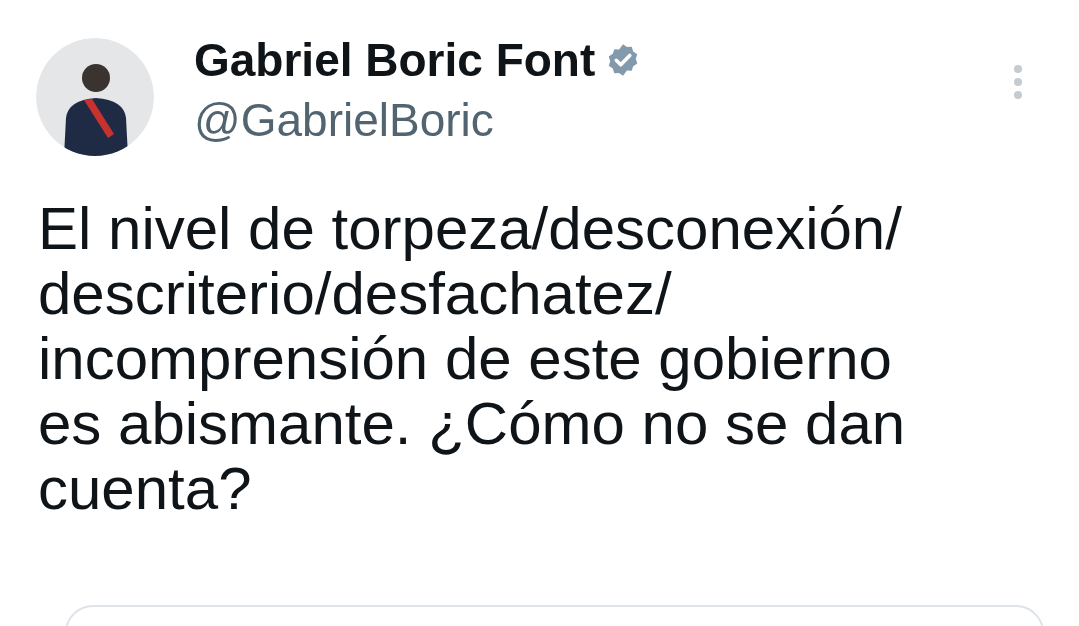 This screenshot has height=626, width=1079. Describe the element at coordinates (95, 97) in the screenshot. I see `avatar` at that location.